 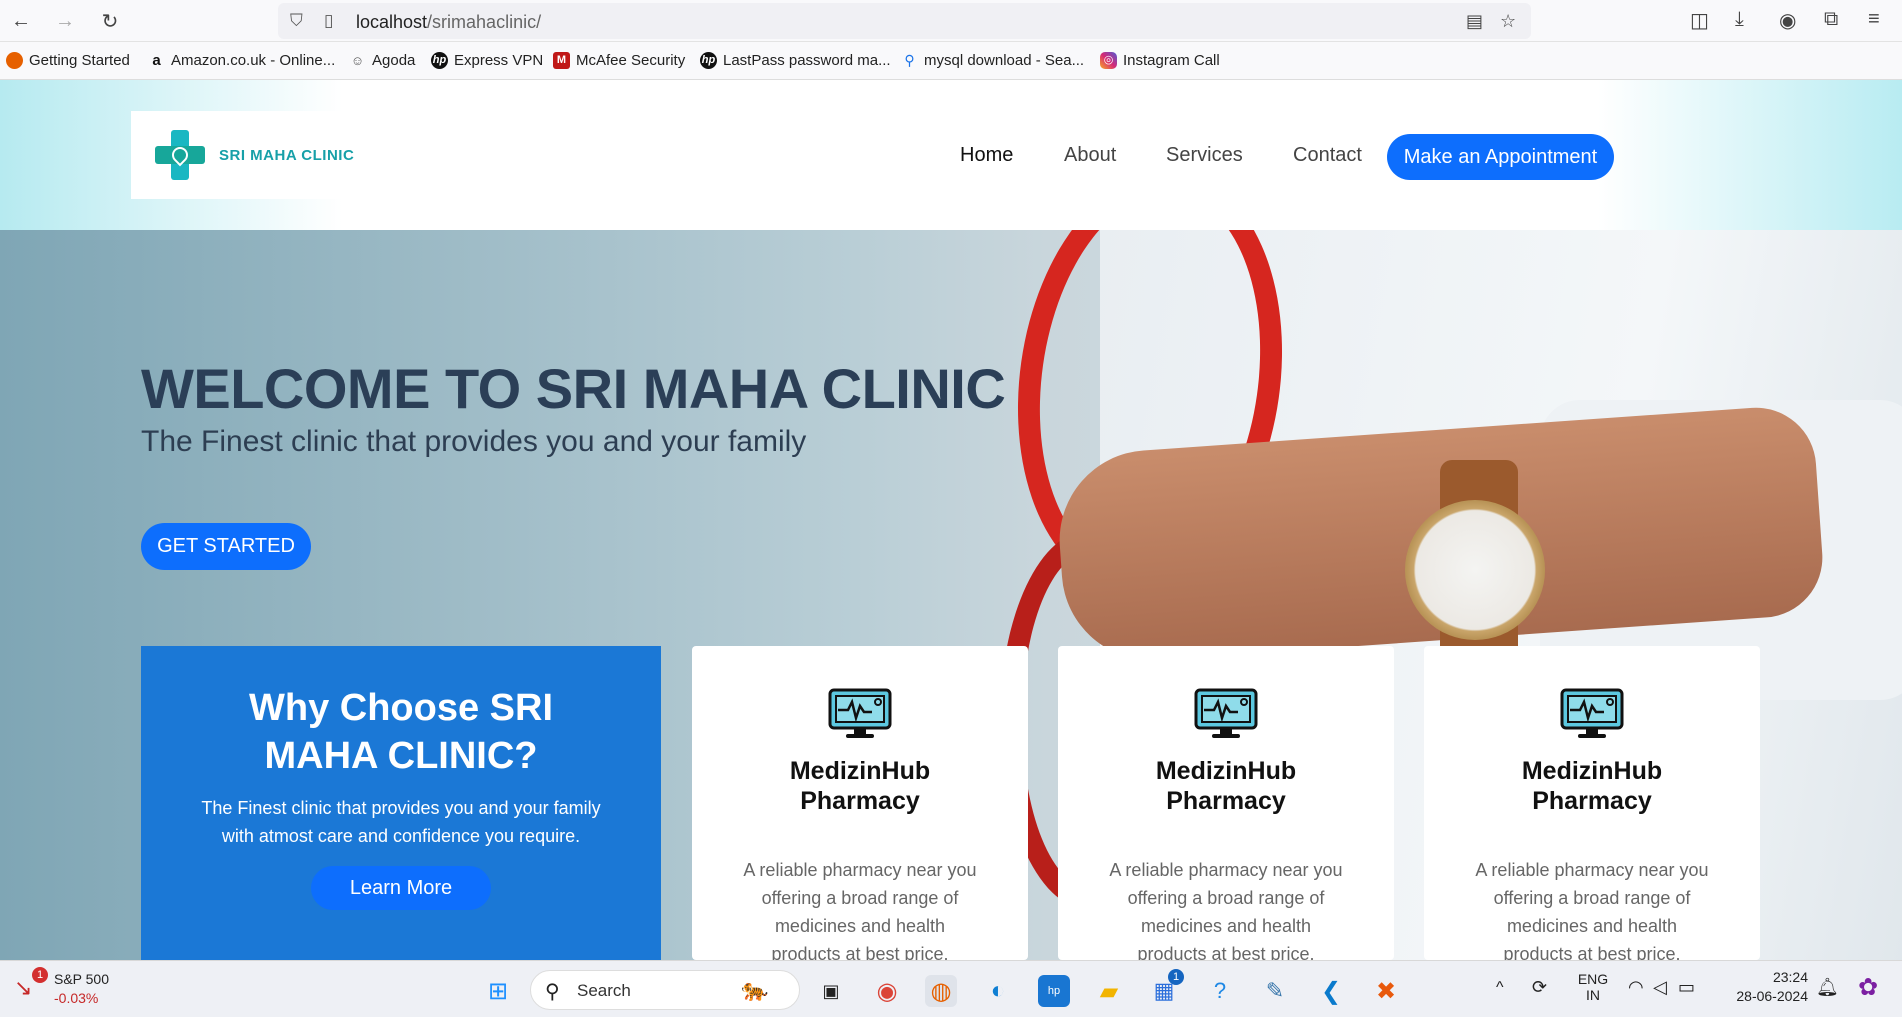 What do you see at coordinates (1109, 991) in the screenshot?
I see `file-explorer-icon: ▰` at bounding box center [1109, 991].